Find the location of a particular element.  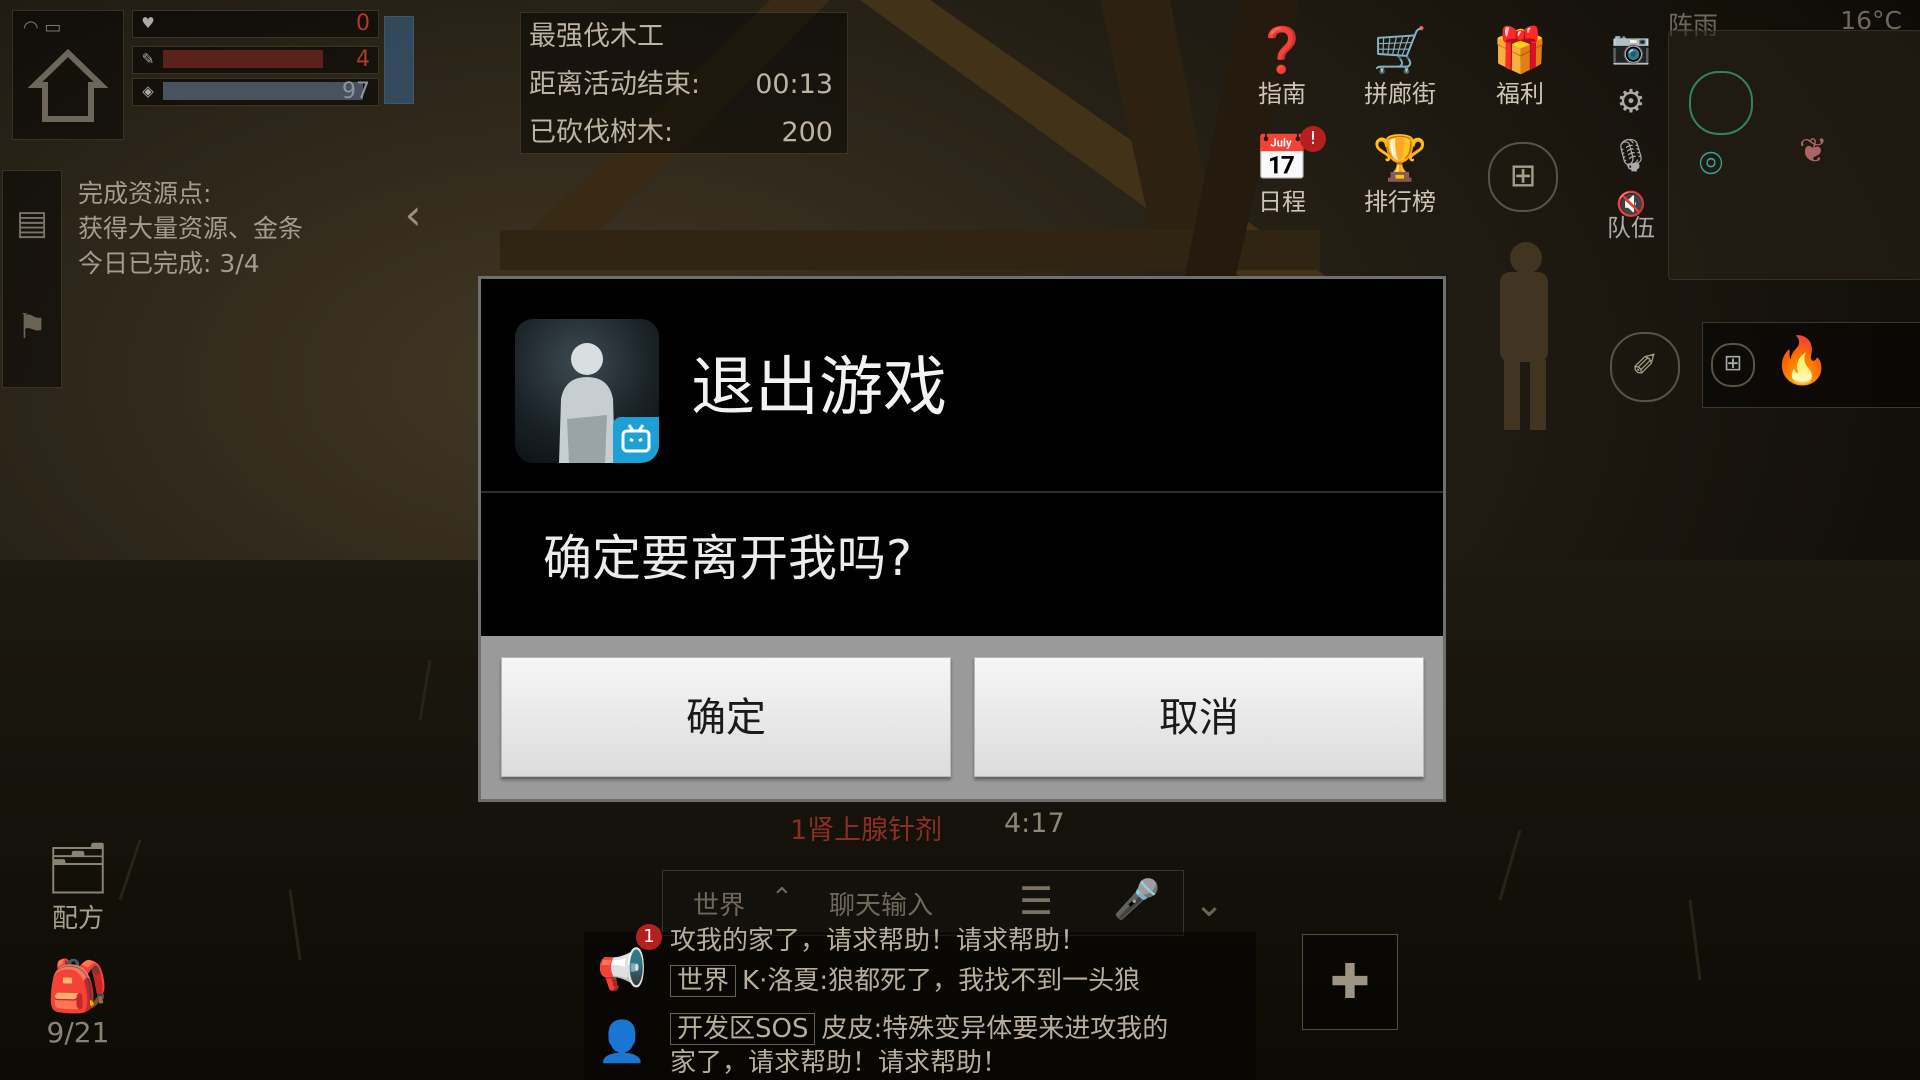

friends-icon: 👤 is located at coordinates (622, 1048).